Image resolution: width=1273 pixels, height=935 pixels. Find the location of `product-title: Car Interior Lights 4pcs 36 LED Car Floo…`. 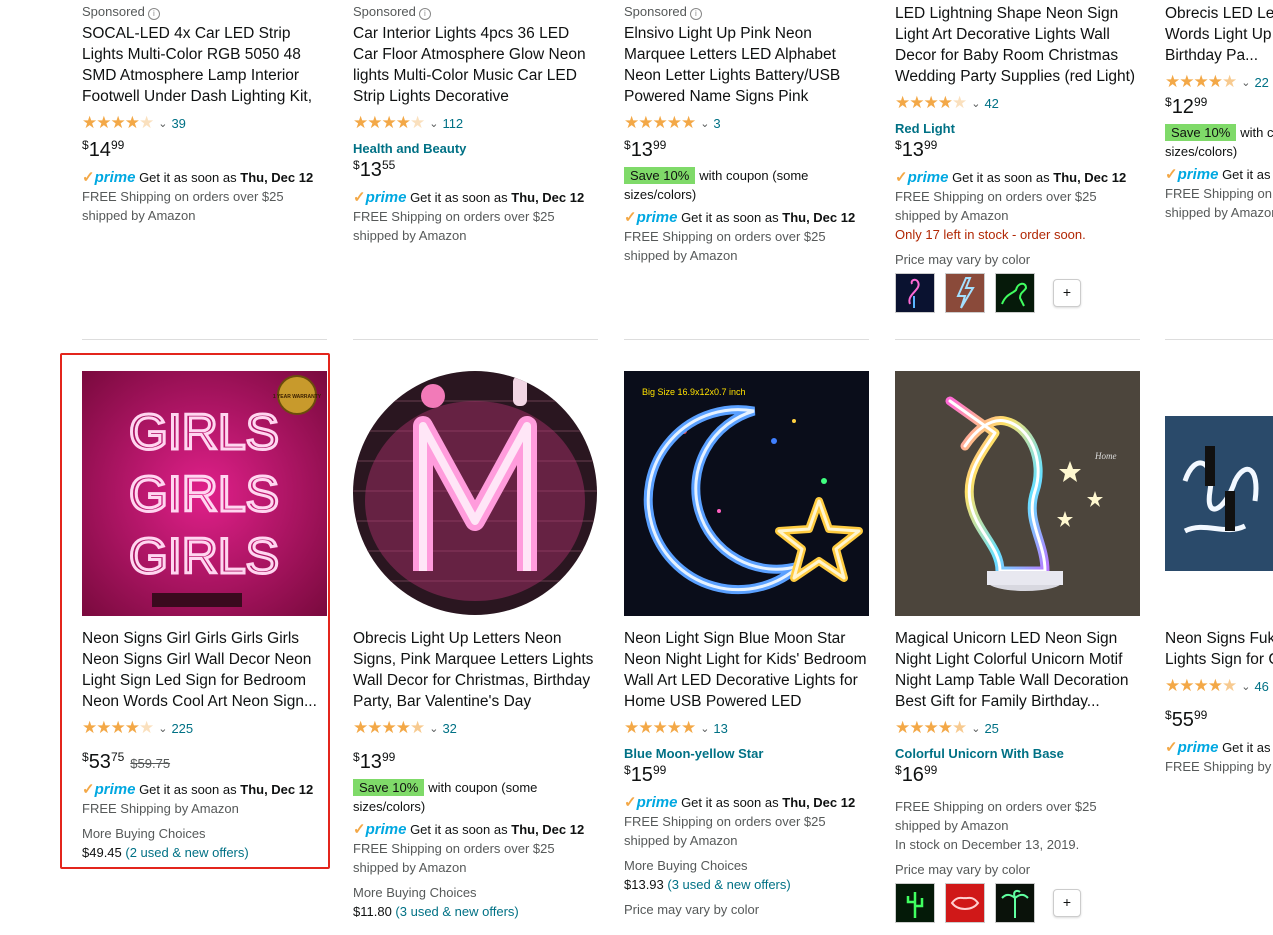

product-title: Car Interior Lights 4pcs 36 LED Car Floo… is located at coordinates (475, 65).